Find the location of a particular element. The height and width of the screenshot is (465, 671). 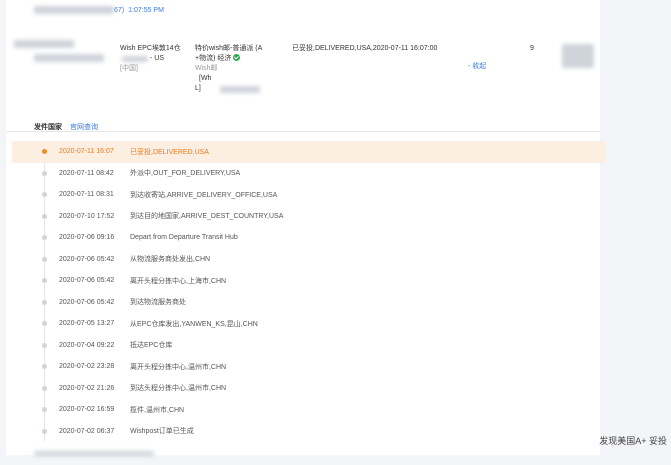

official-query-link: 官网查询 is located at coordinates (84, 127).